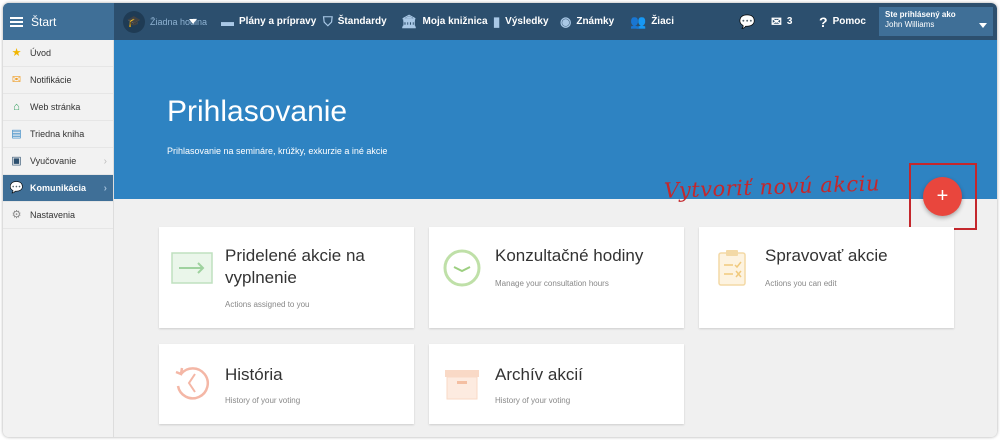 This screenshot has height=440, width=1000. I want to click on messages-button: ✉ 3, so click(781, 21).